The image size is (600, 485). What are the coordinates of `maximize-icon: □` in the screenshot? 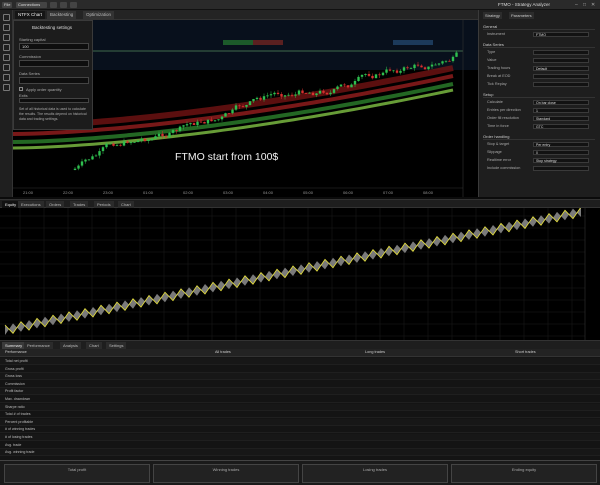 It's located at (584, 5).